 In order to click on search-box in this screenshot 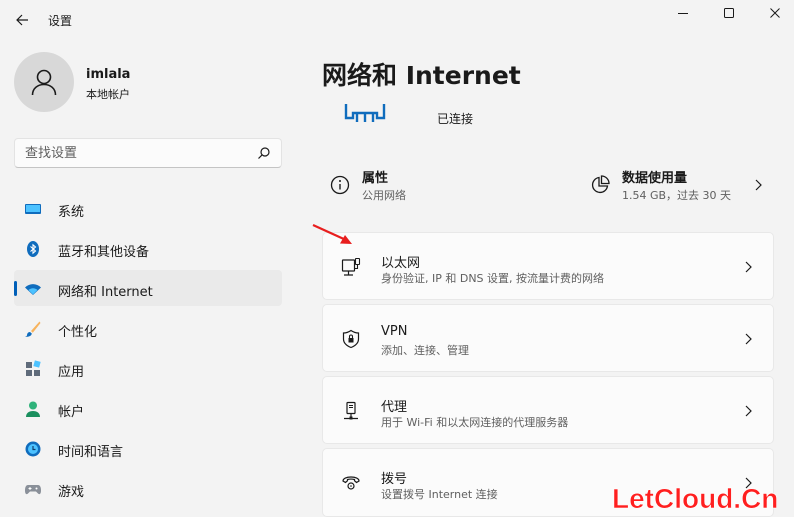, I will do `click(148, 153)`.